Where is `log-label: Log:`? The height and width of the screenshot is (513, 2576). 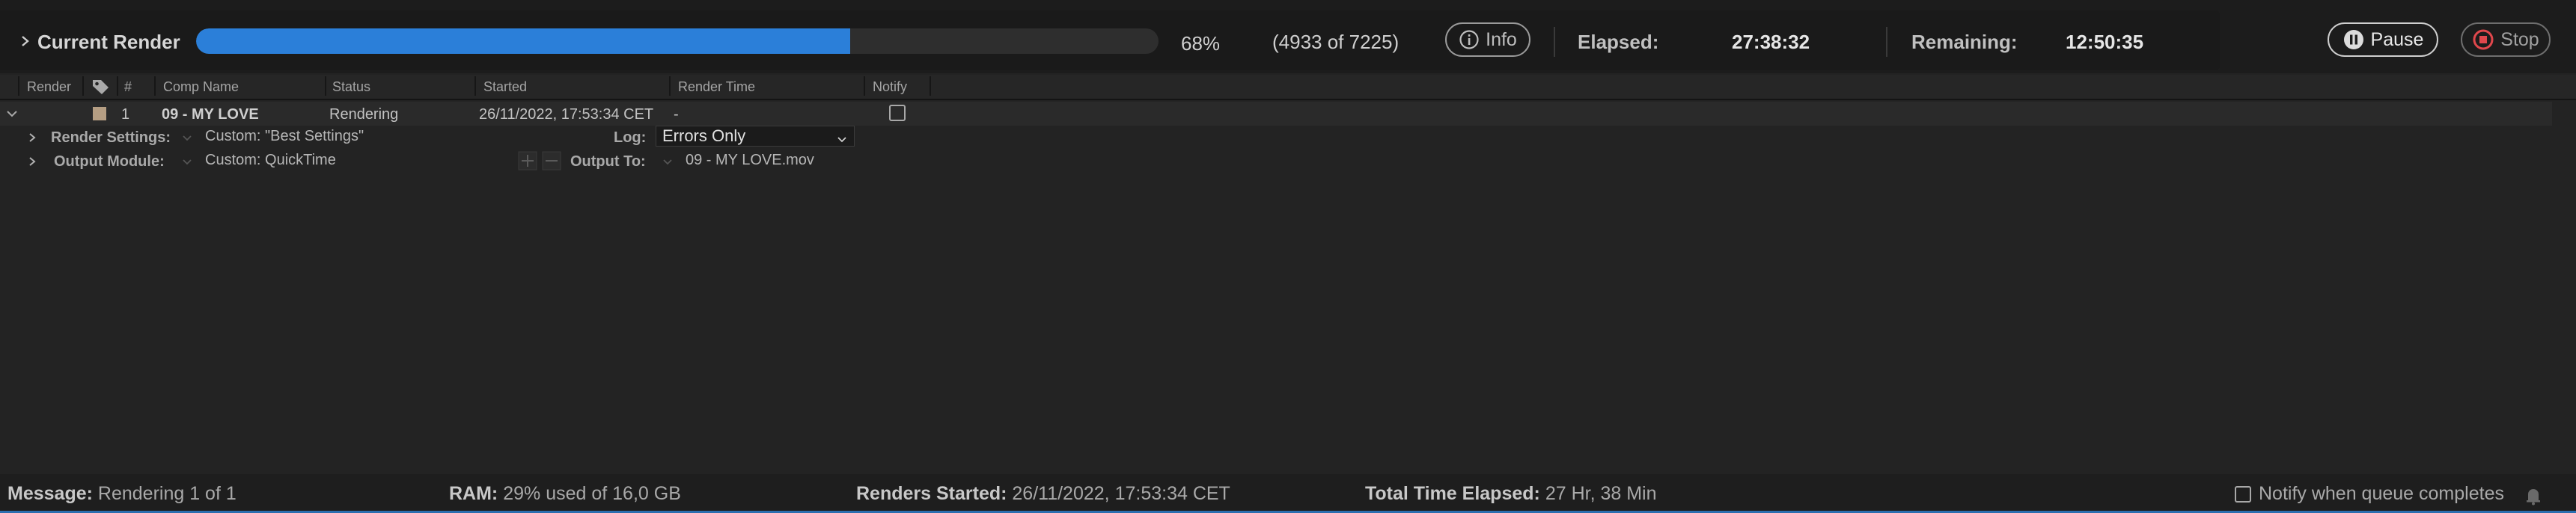
log-label: Log: is located at coordinates (630, 137).